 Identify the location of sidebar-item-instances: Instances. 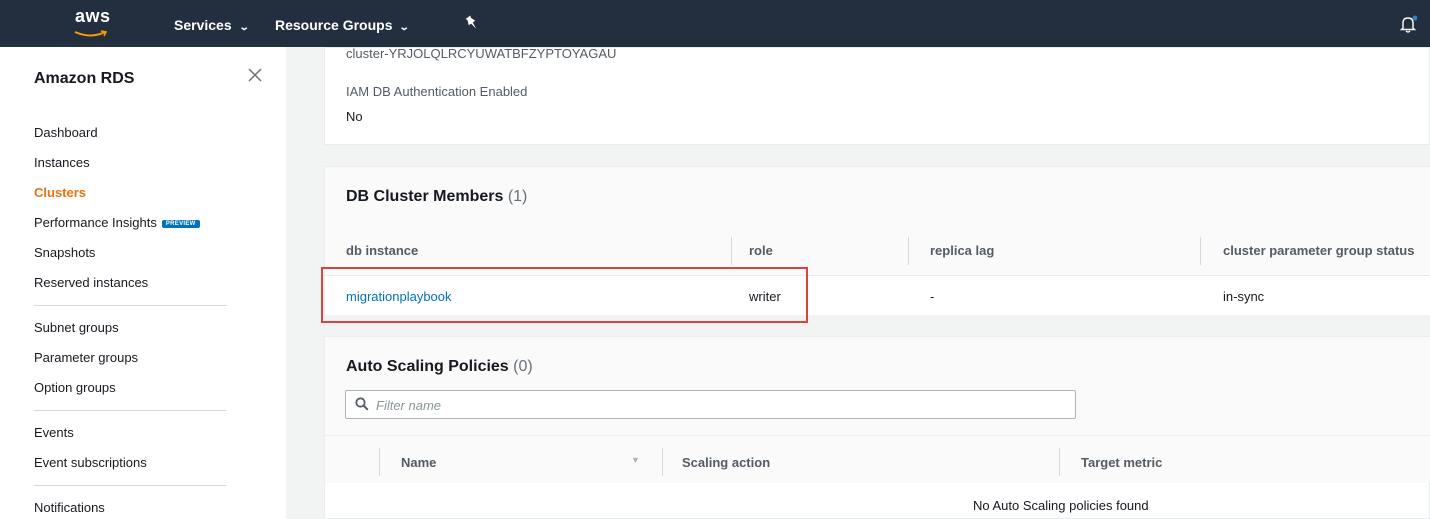
(62, 162).